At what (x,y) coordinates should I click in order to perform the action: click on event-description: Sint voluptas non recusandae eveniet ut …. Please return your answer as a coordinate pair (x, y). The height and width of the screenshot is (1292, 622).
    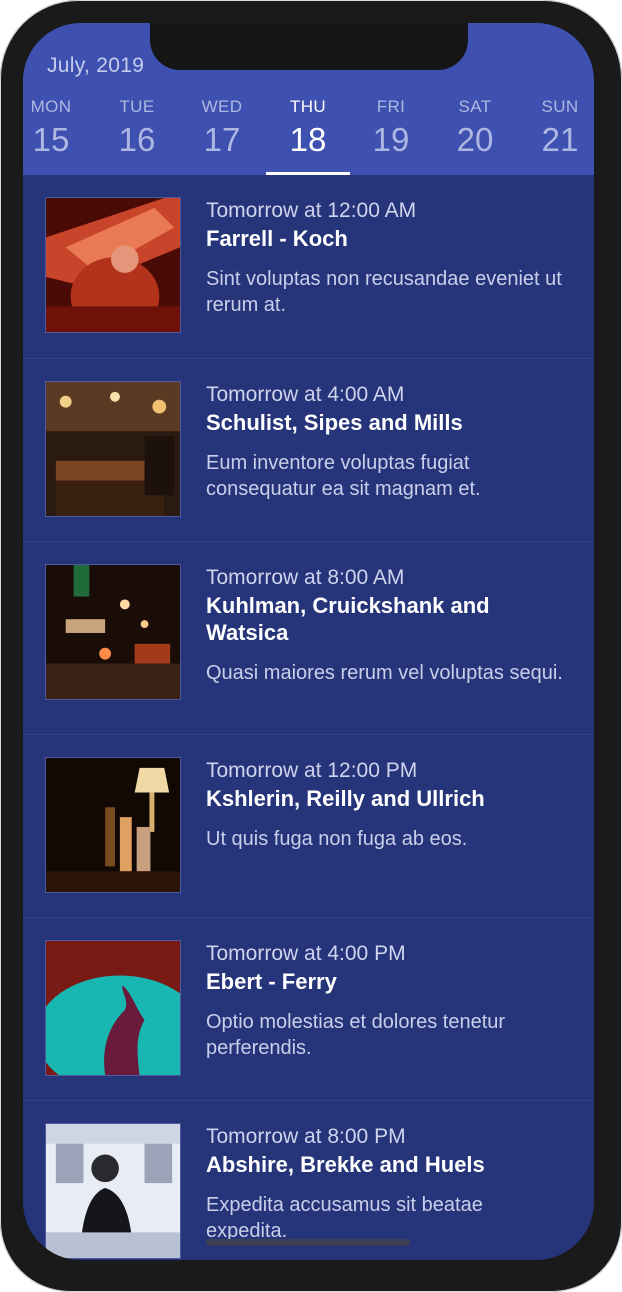
    Looking at the image, I should click on (384, 292).